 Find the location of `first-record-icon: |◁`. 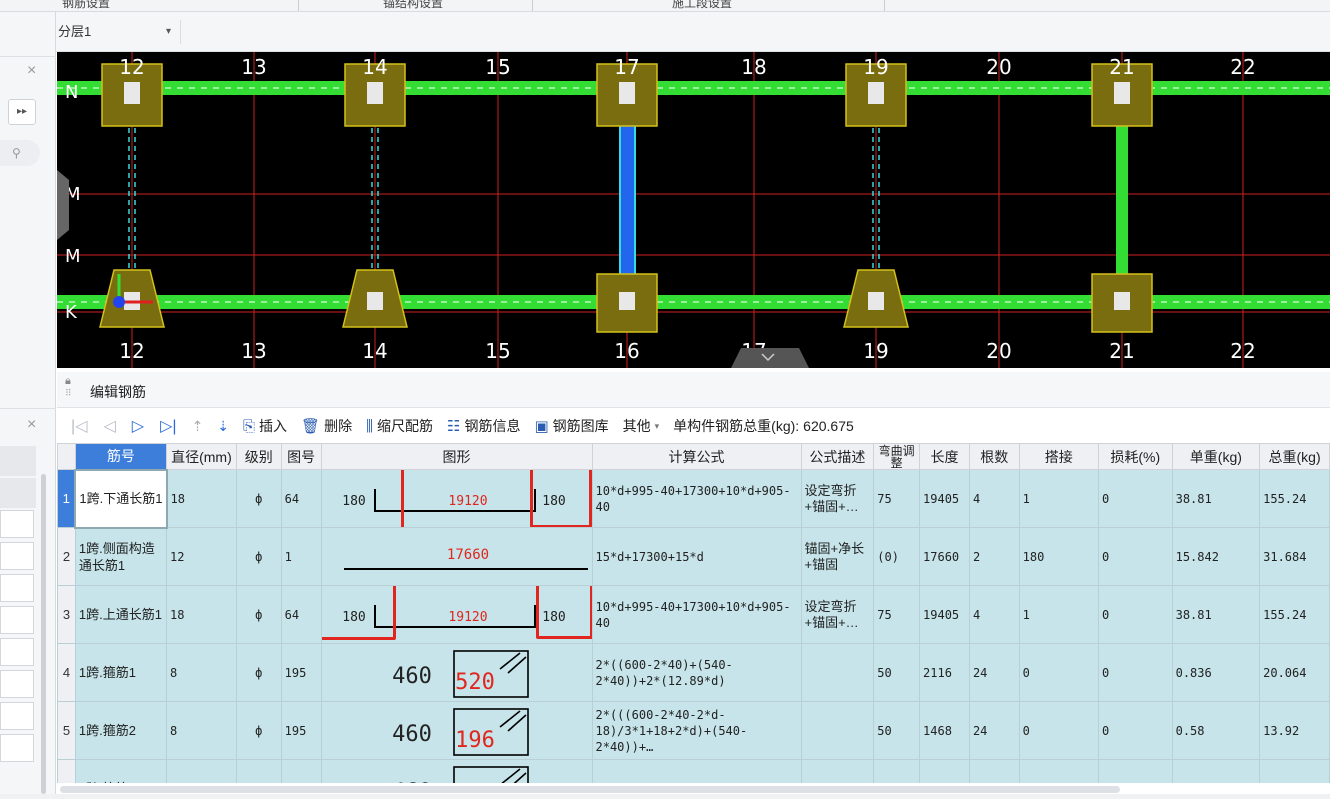

first-record-icon: |◁ is located at coordinates (79, 426).